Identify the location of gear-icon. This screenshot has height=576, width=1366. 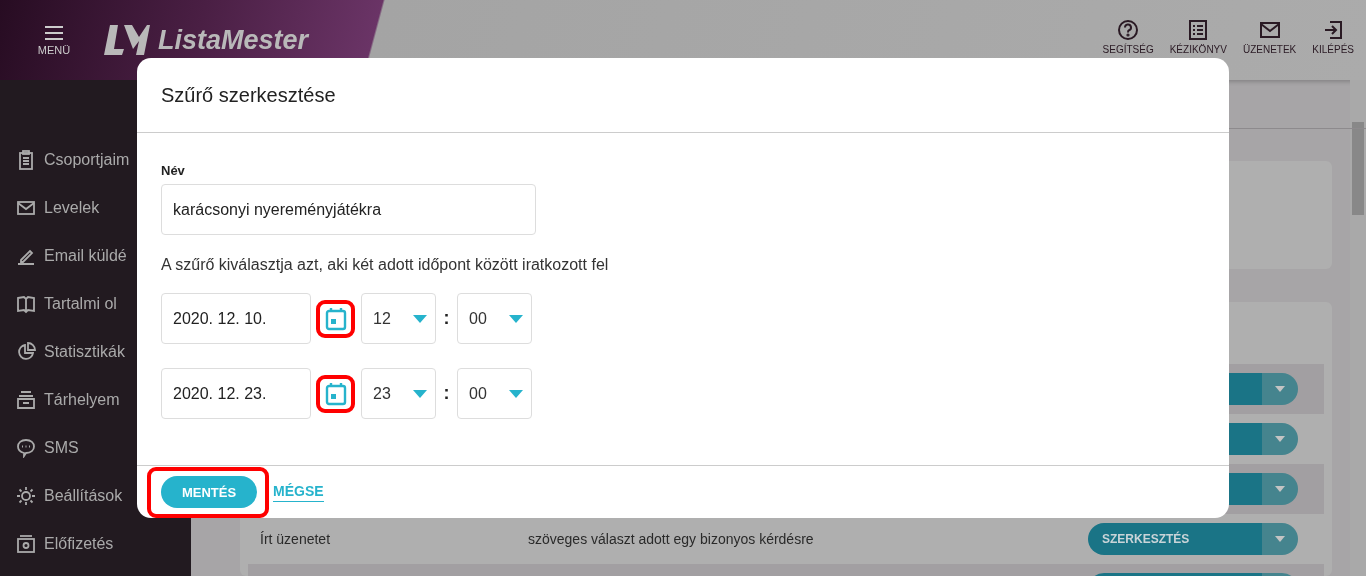
(26, 496).